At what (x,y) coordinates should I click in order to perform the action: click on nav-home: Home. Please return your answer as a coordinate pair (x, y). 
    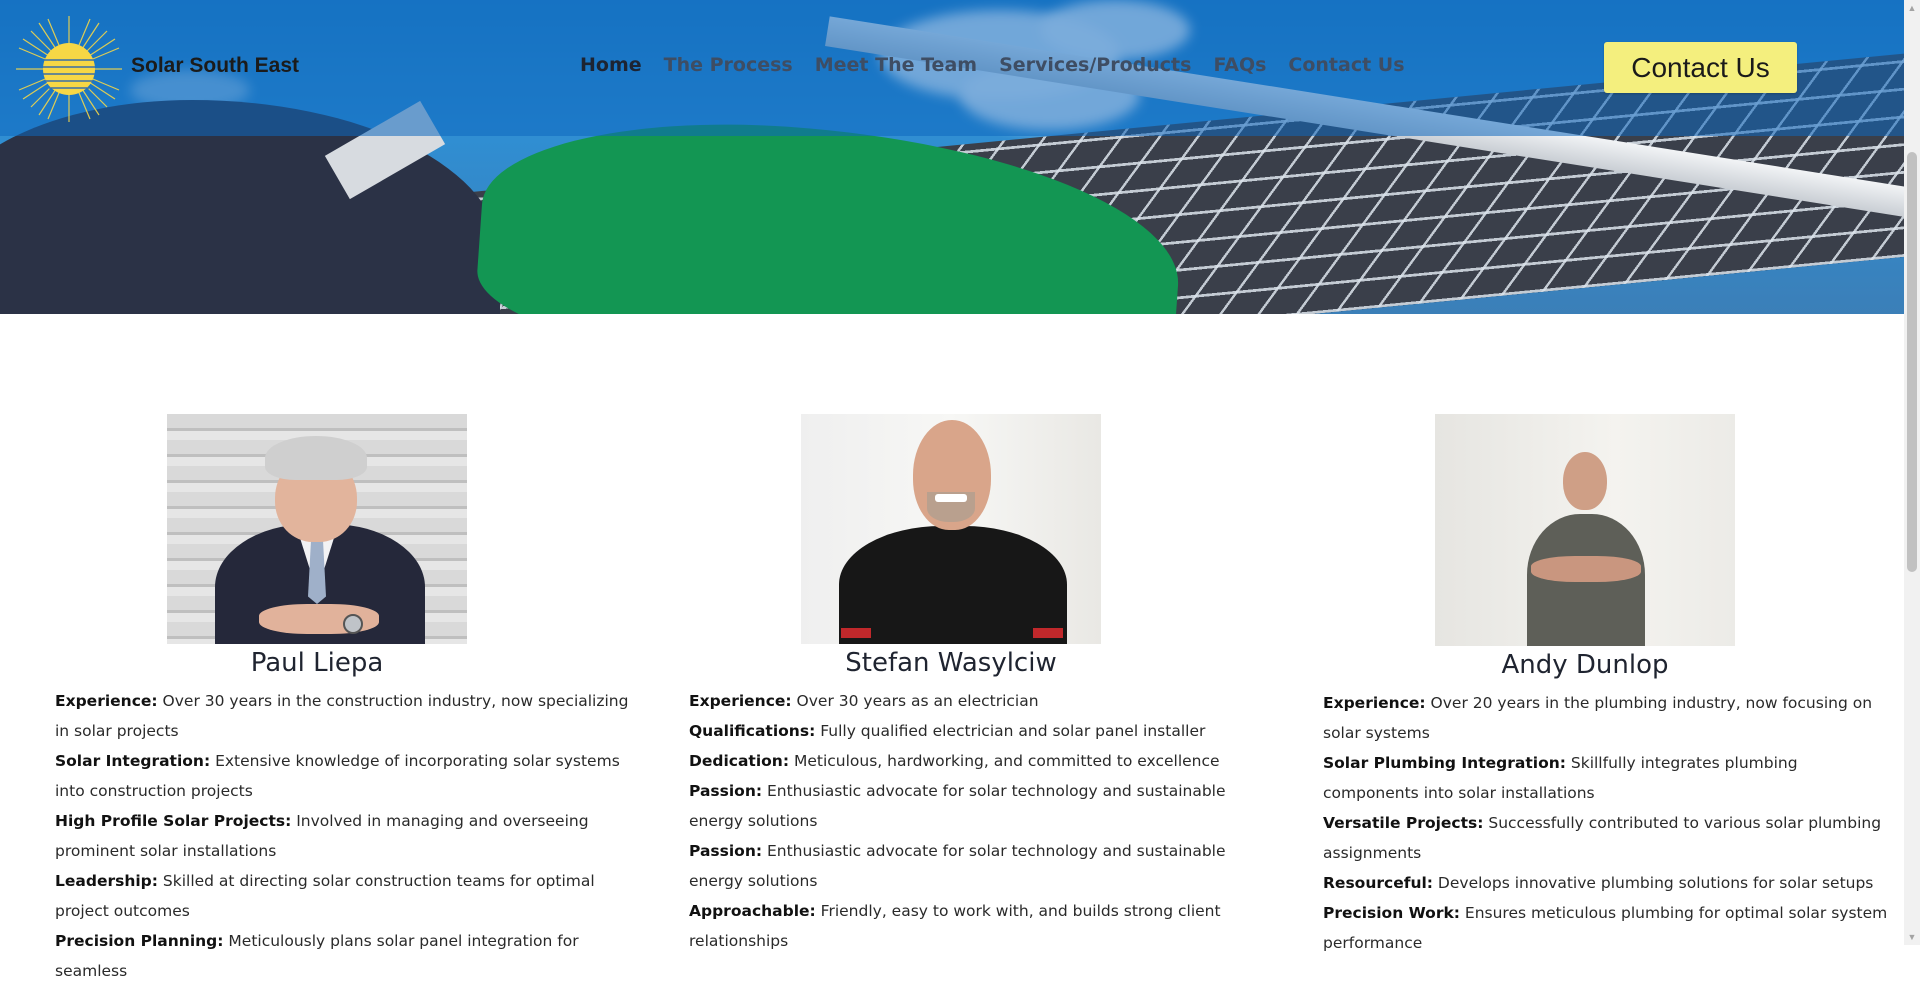
    Looking at the image, I should click on (611, 65).